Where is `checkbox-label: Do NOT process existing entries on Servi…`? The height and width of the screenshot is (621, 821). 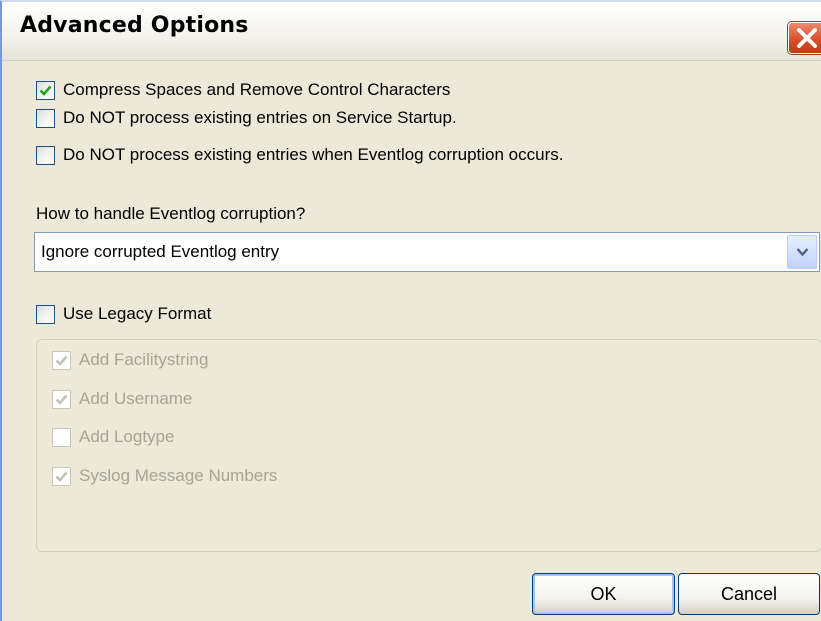
checkbox-label: Do NOT process existing entries on Servi… is located at coordinates (260, 117).